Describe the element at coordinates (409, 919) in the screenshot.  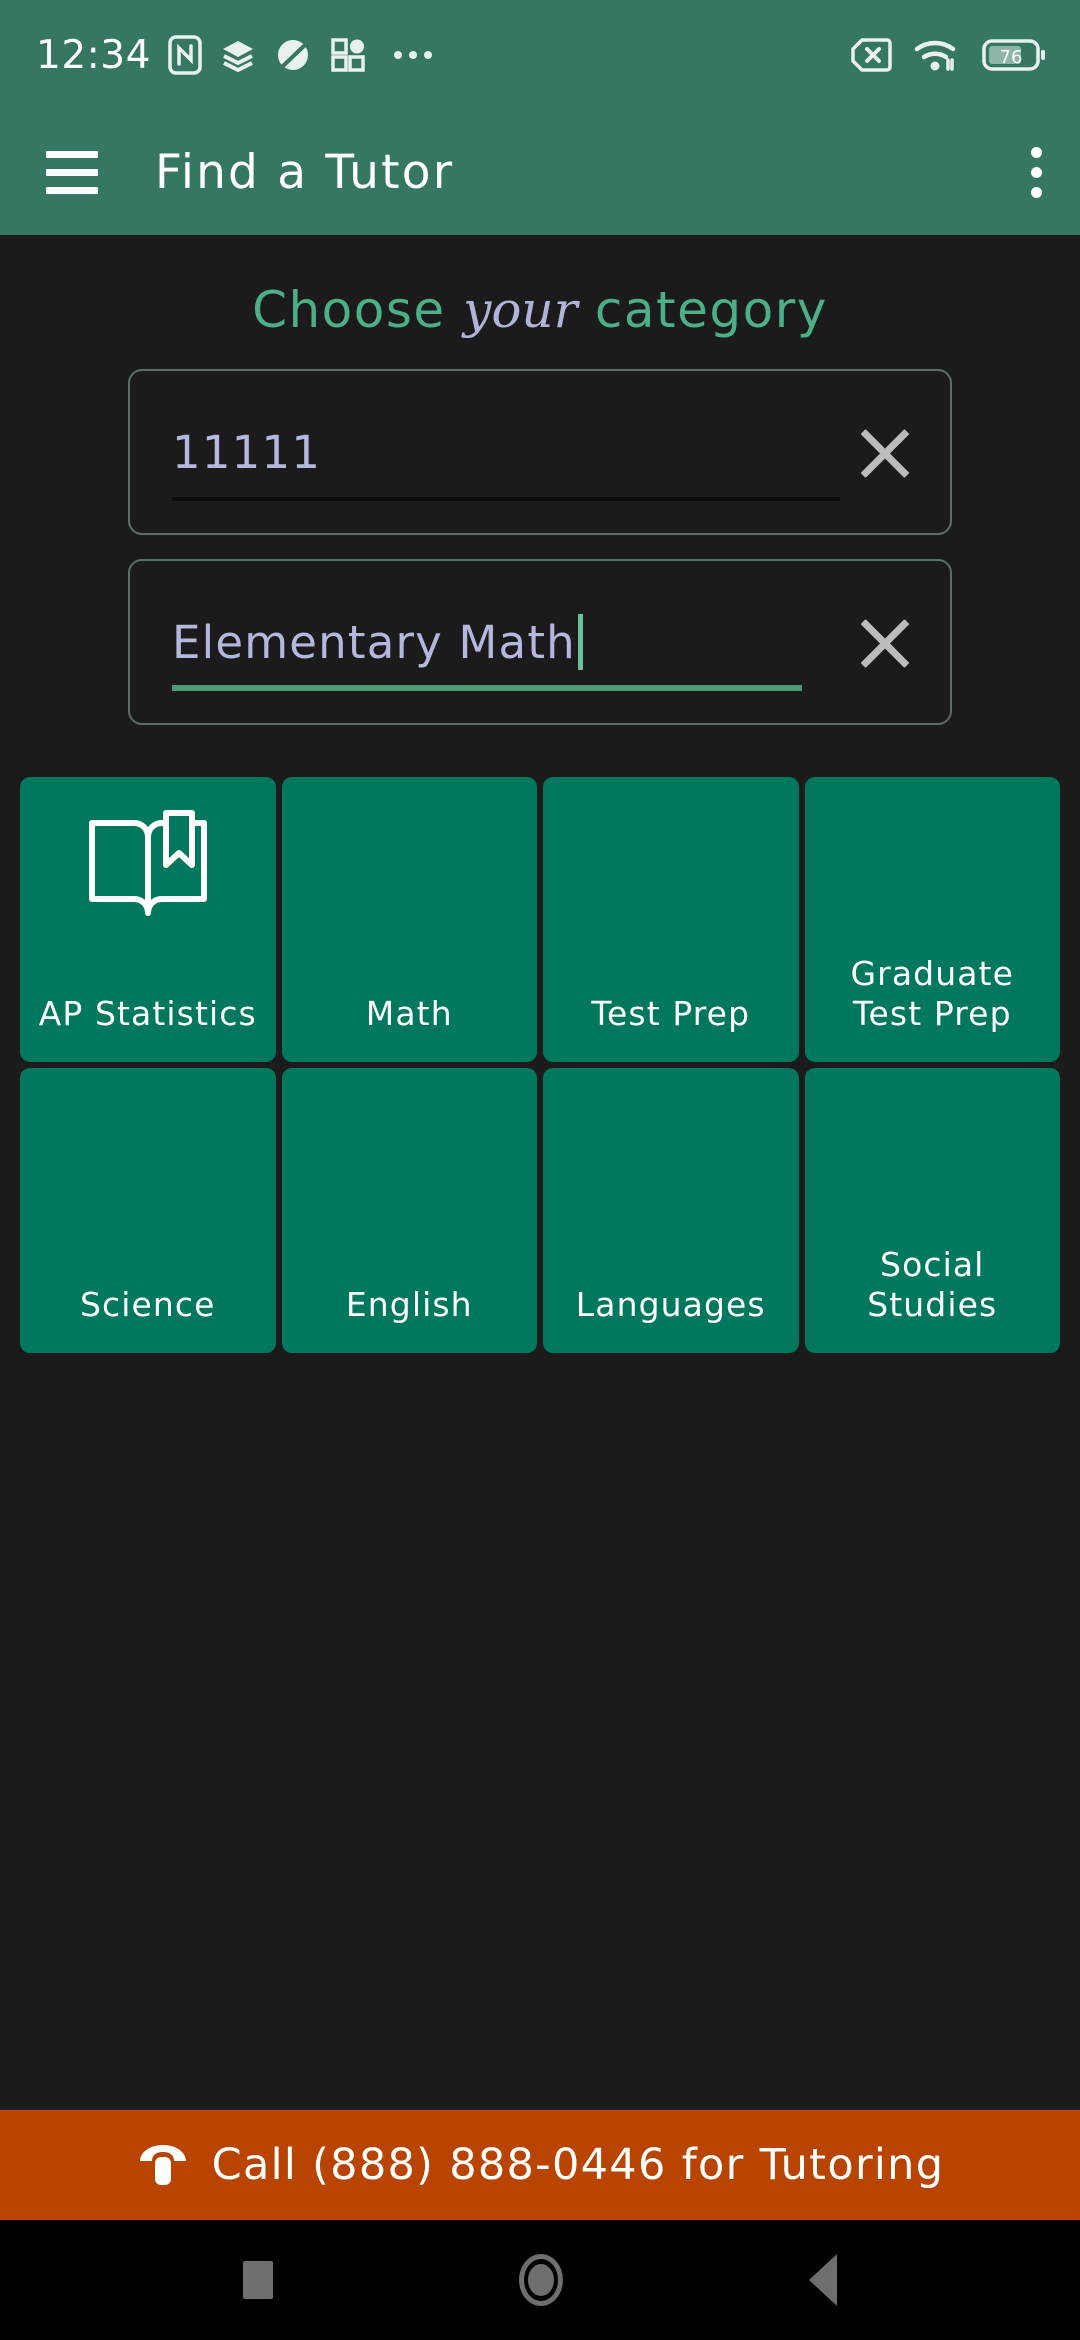
I see `category-tile-math: Math` at that location.